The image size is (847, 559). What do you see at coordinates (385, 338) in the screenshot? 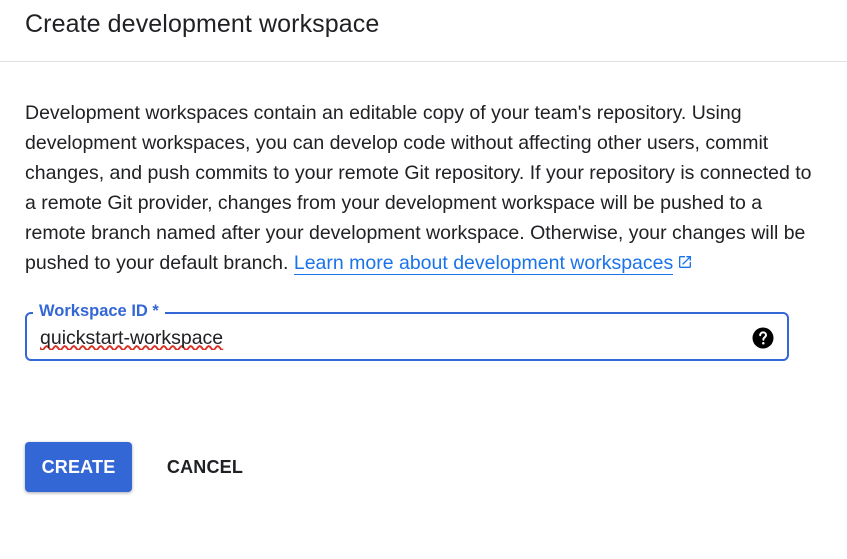
I see `workspace-id-input` at bounding box center [385, 338].